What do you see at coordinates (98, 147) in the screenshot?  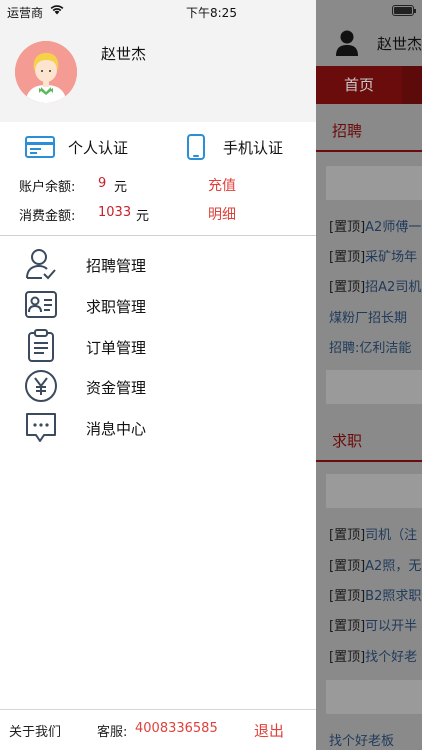 I see `personal-verify-link: 个人认证` at bounding box center [98, 147].